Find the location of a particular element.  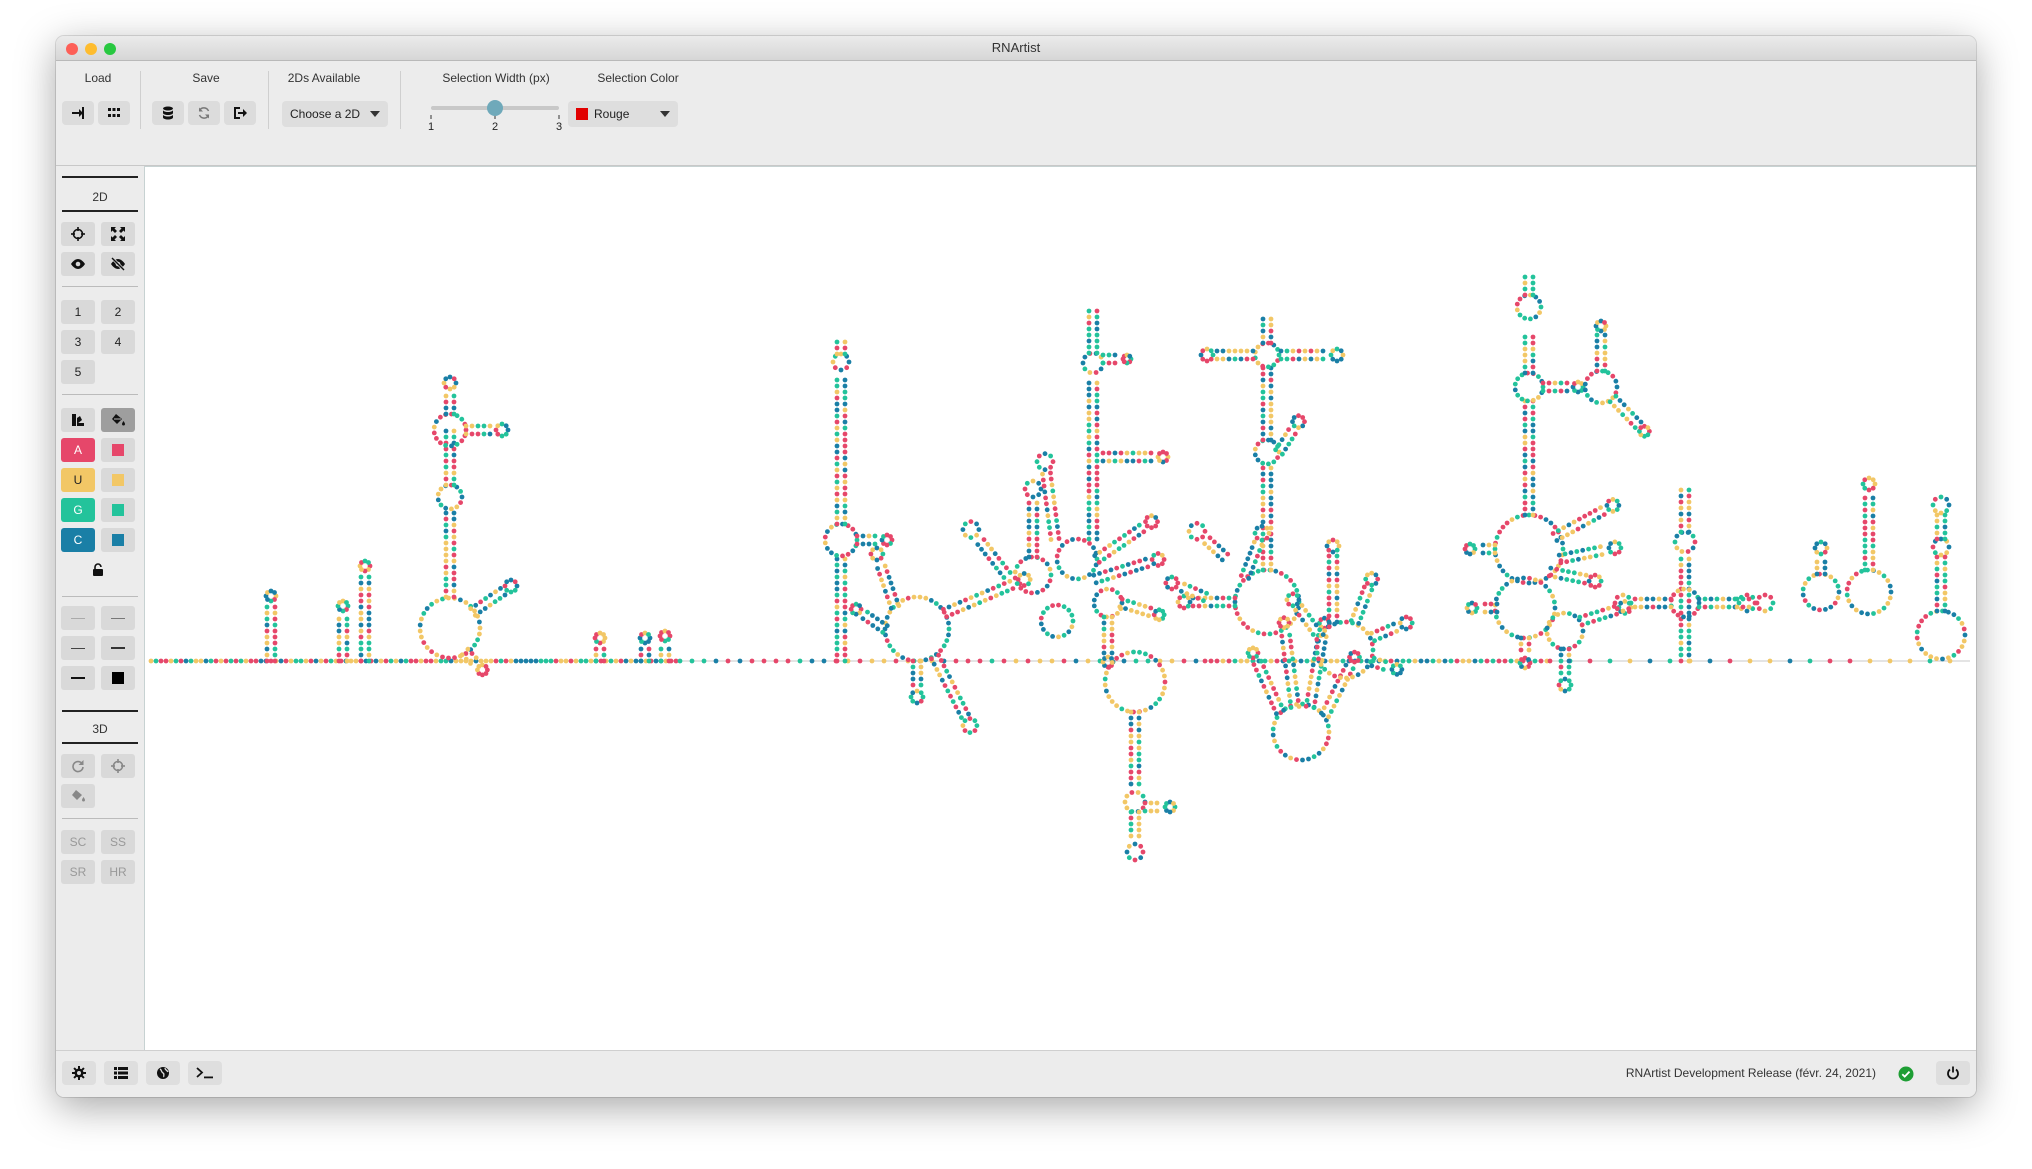

paint-3d-button is located at coordinates (78, 796).